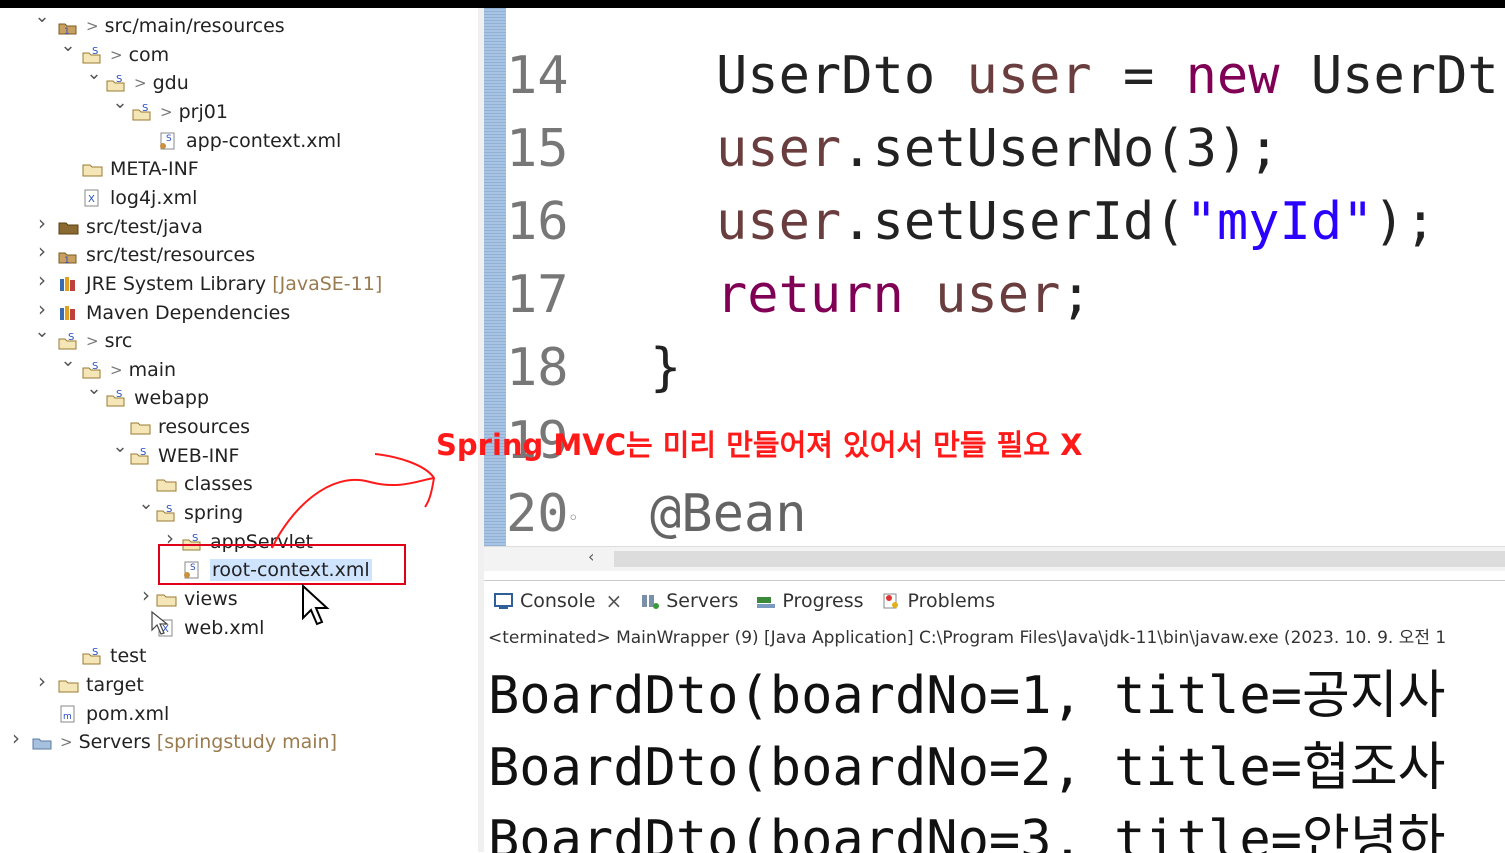 Image resolution: width=1505 pixels, height=853 pixels. What do you see at coordinates (160, 622) in the screenshot?
I see `ghost-cursor-icon` at bounding box center [160, 622].